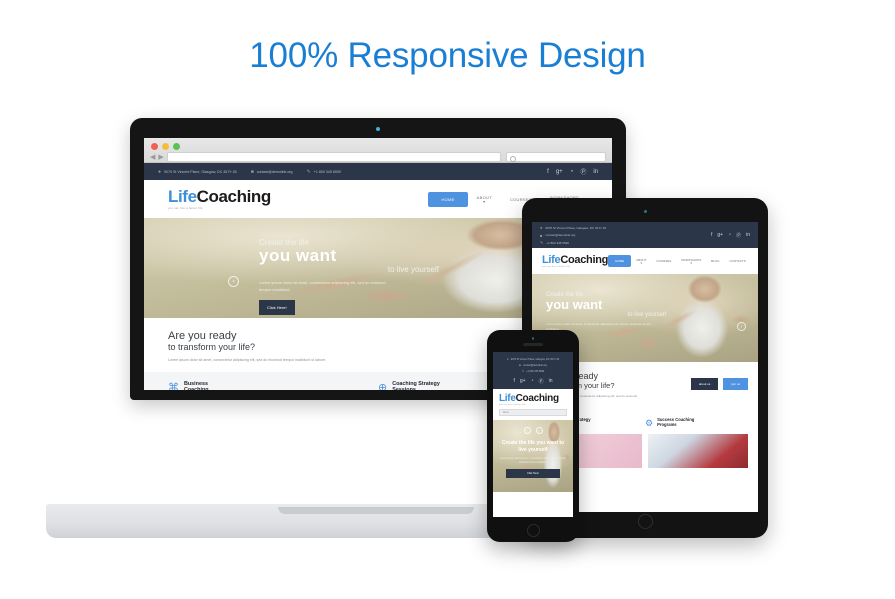 Image resolution: width=895 pixels, height=599 pixels. Describe the element at coordinates (512, 405) in the screenshot. I see `logo-tagline: you can live a better life` at that location.